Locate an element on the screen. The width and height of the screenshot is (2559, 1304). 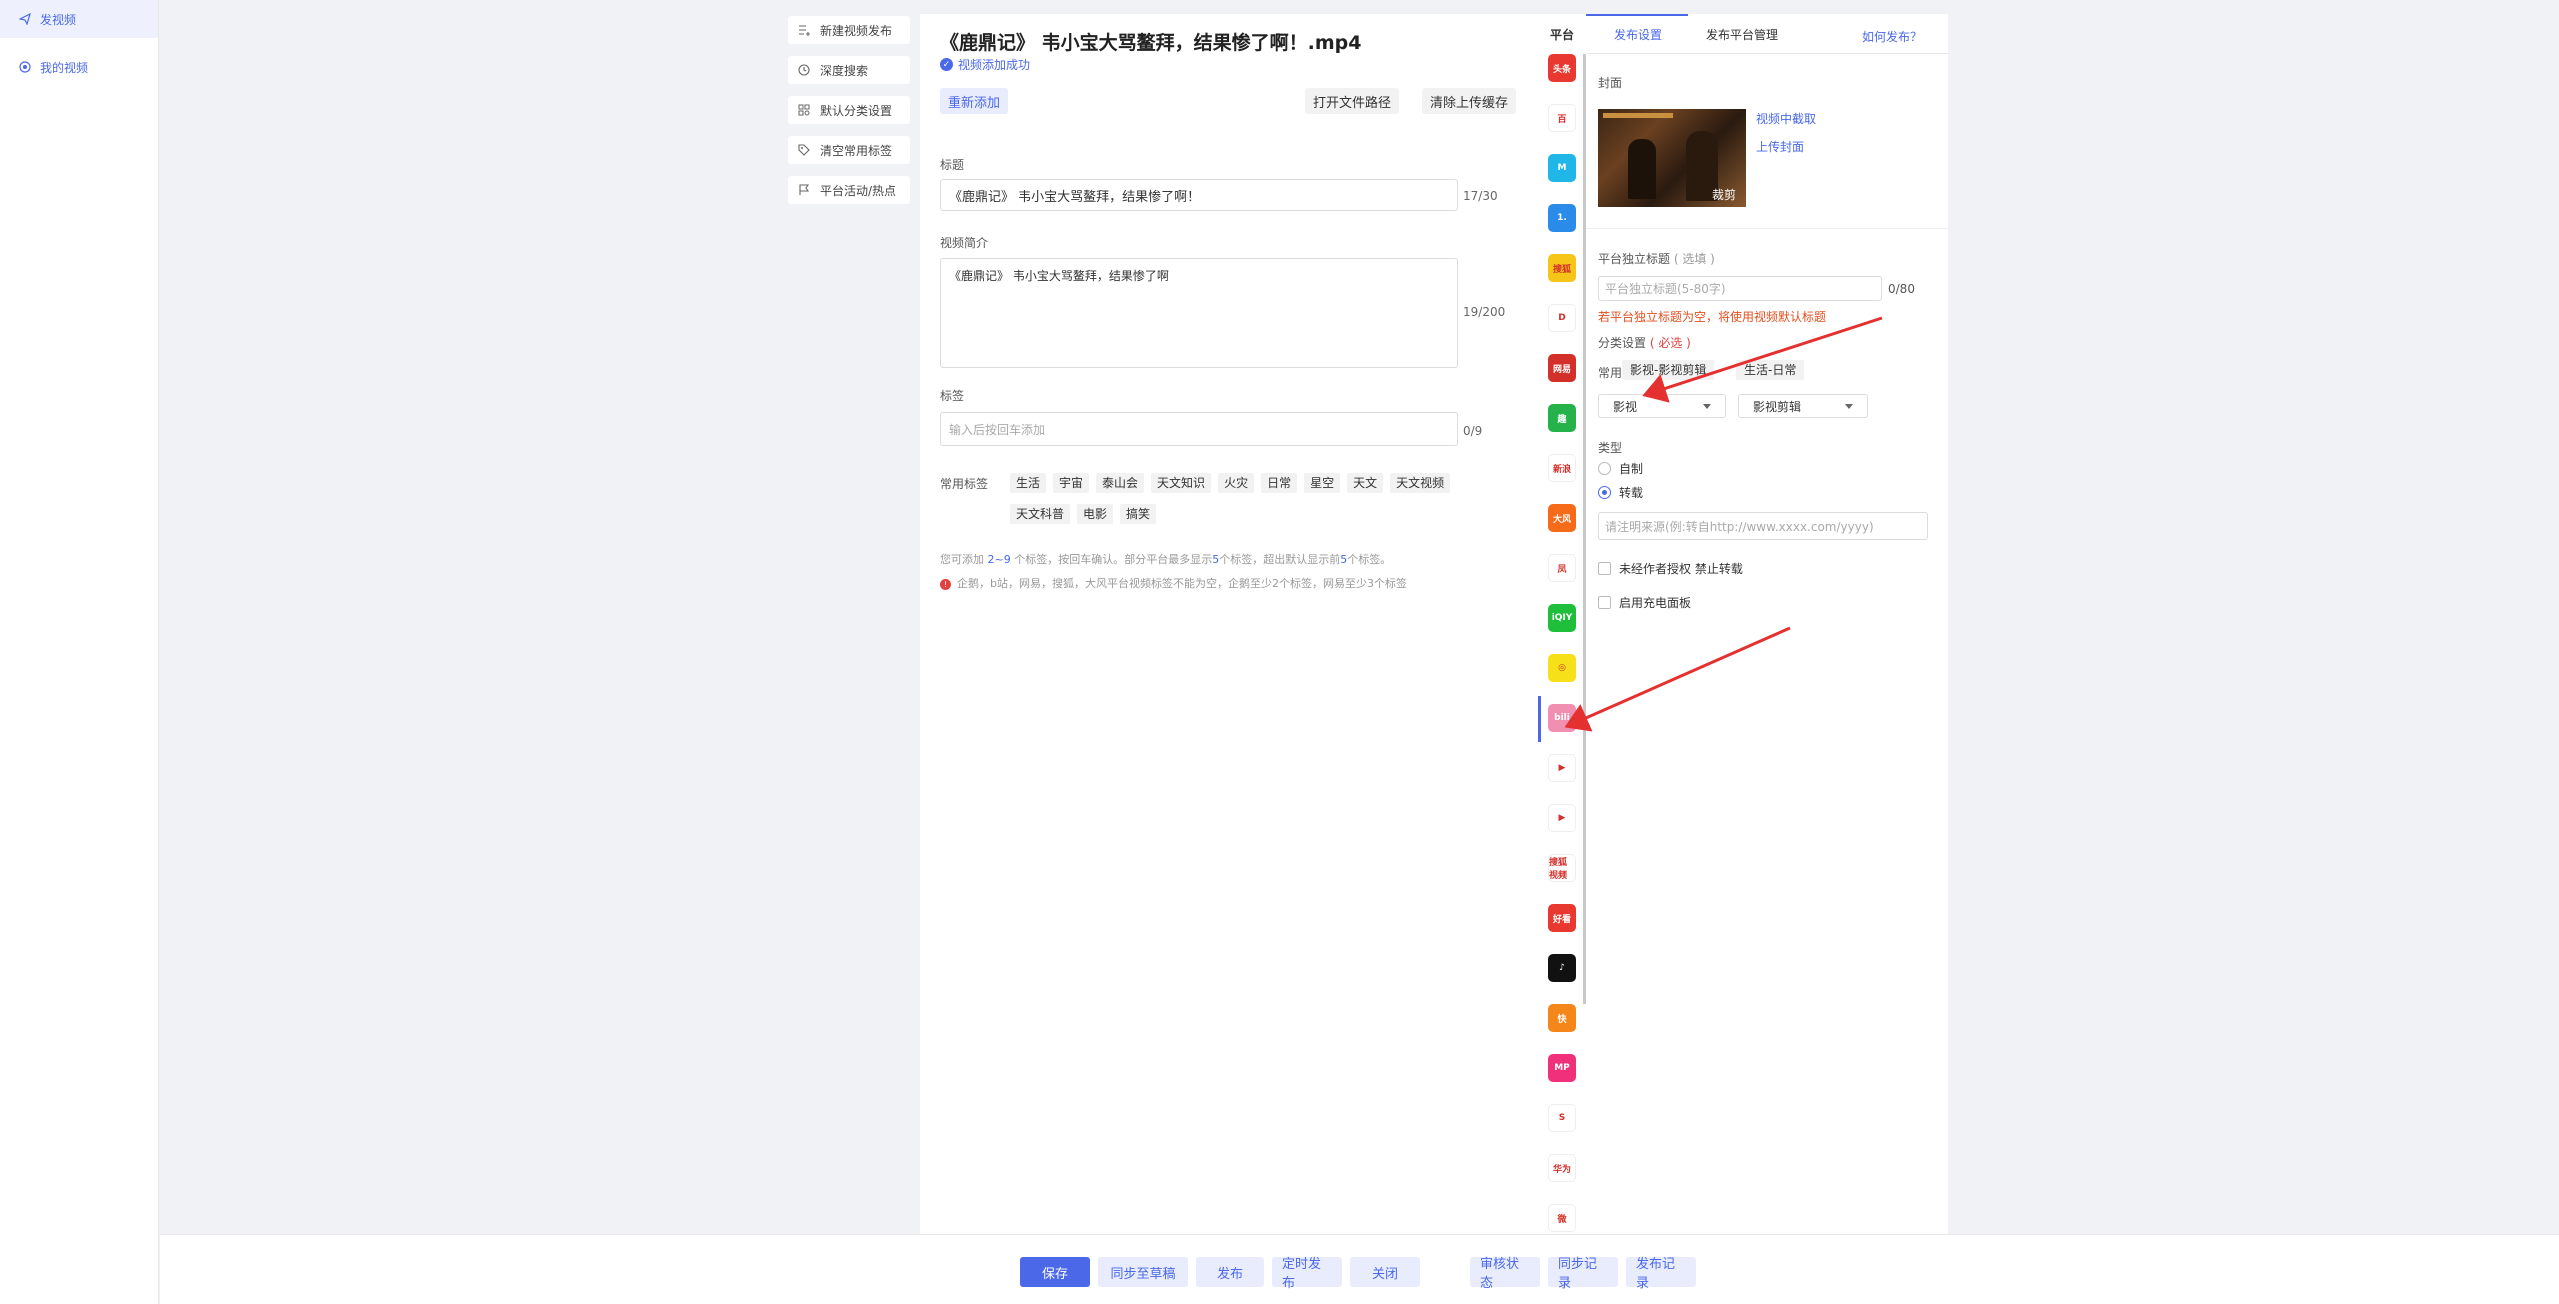
common-tag-chip: 日常 is located at coordinates (1279, 483).